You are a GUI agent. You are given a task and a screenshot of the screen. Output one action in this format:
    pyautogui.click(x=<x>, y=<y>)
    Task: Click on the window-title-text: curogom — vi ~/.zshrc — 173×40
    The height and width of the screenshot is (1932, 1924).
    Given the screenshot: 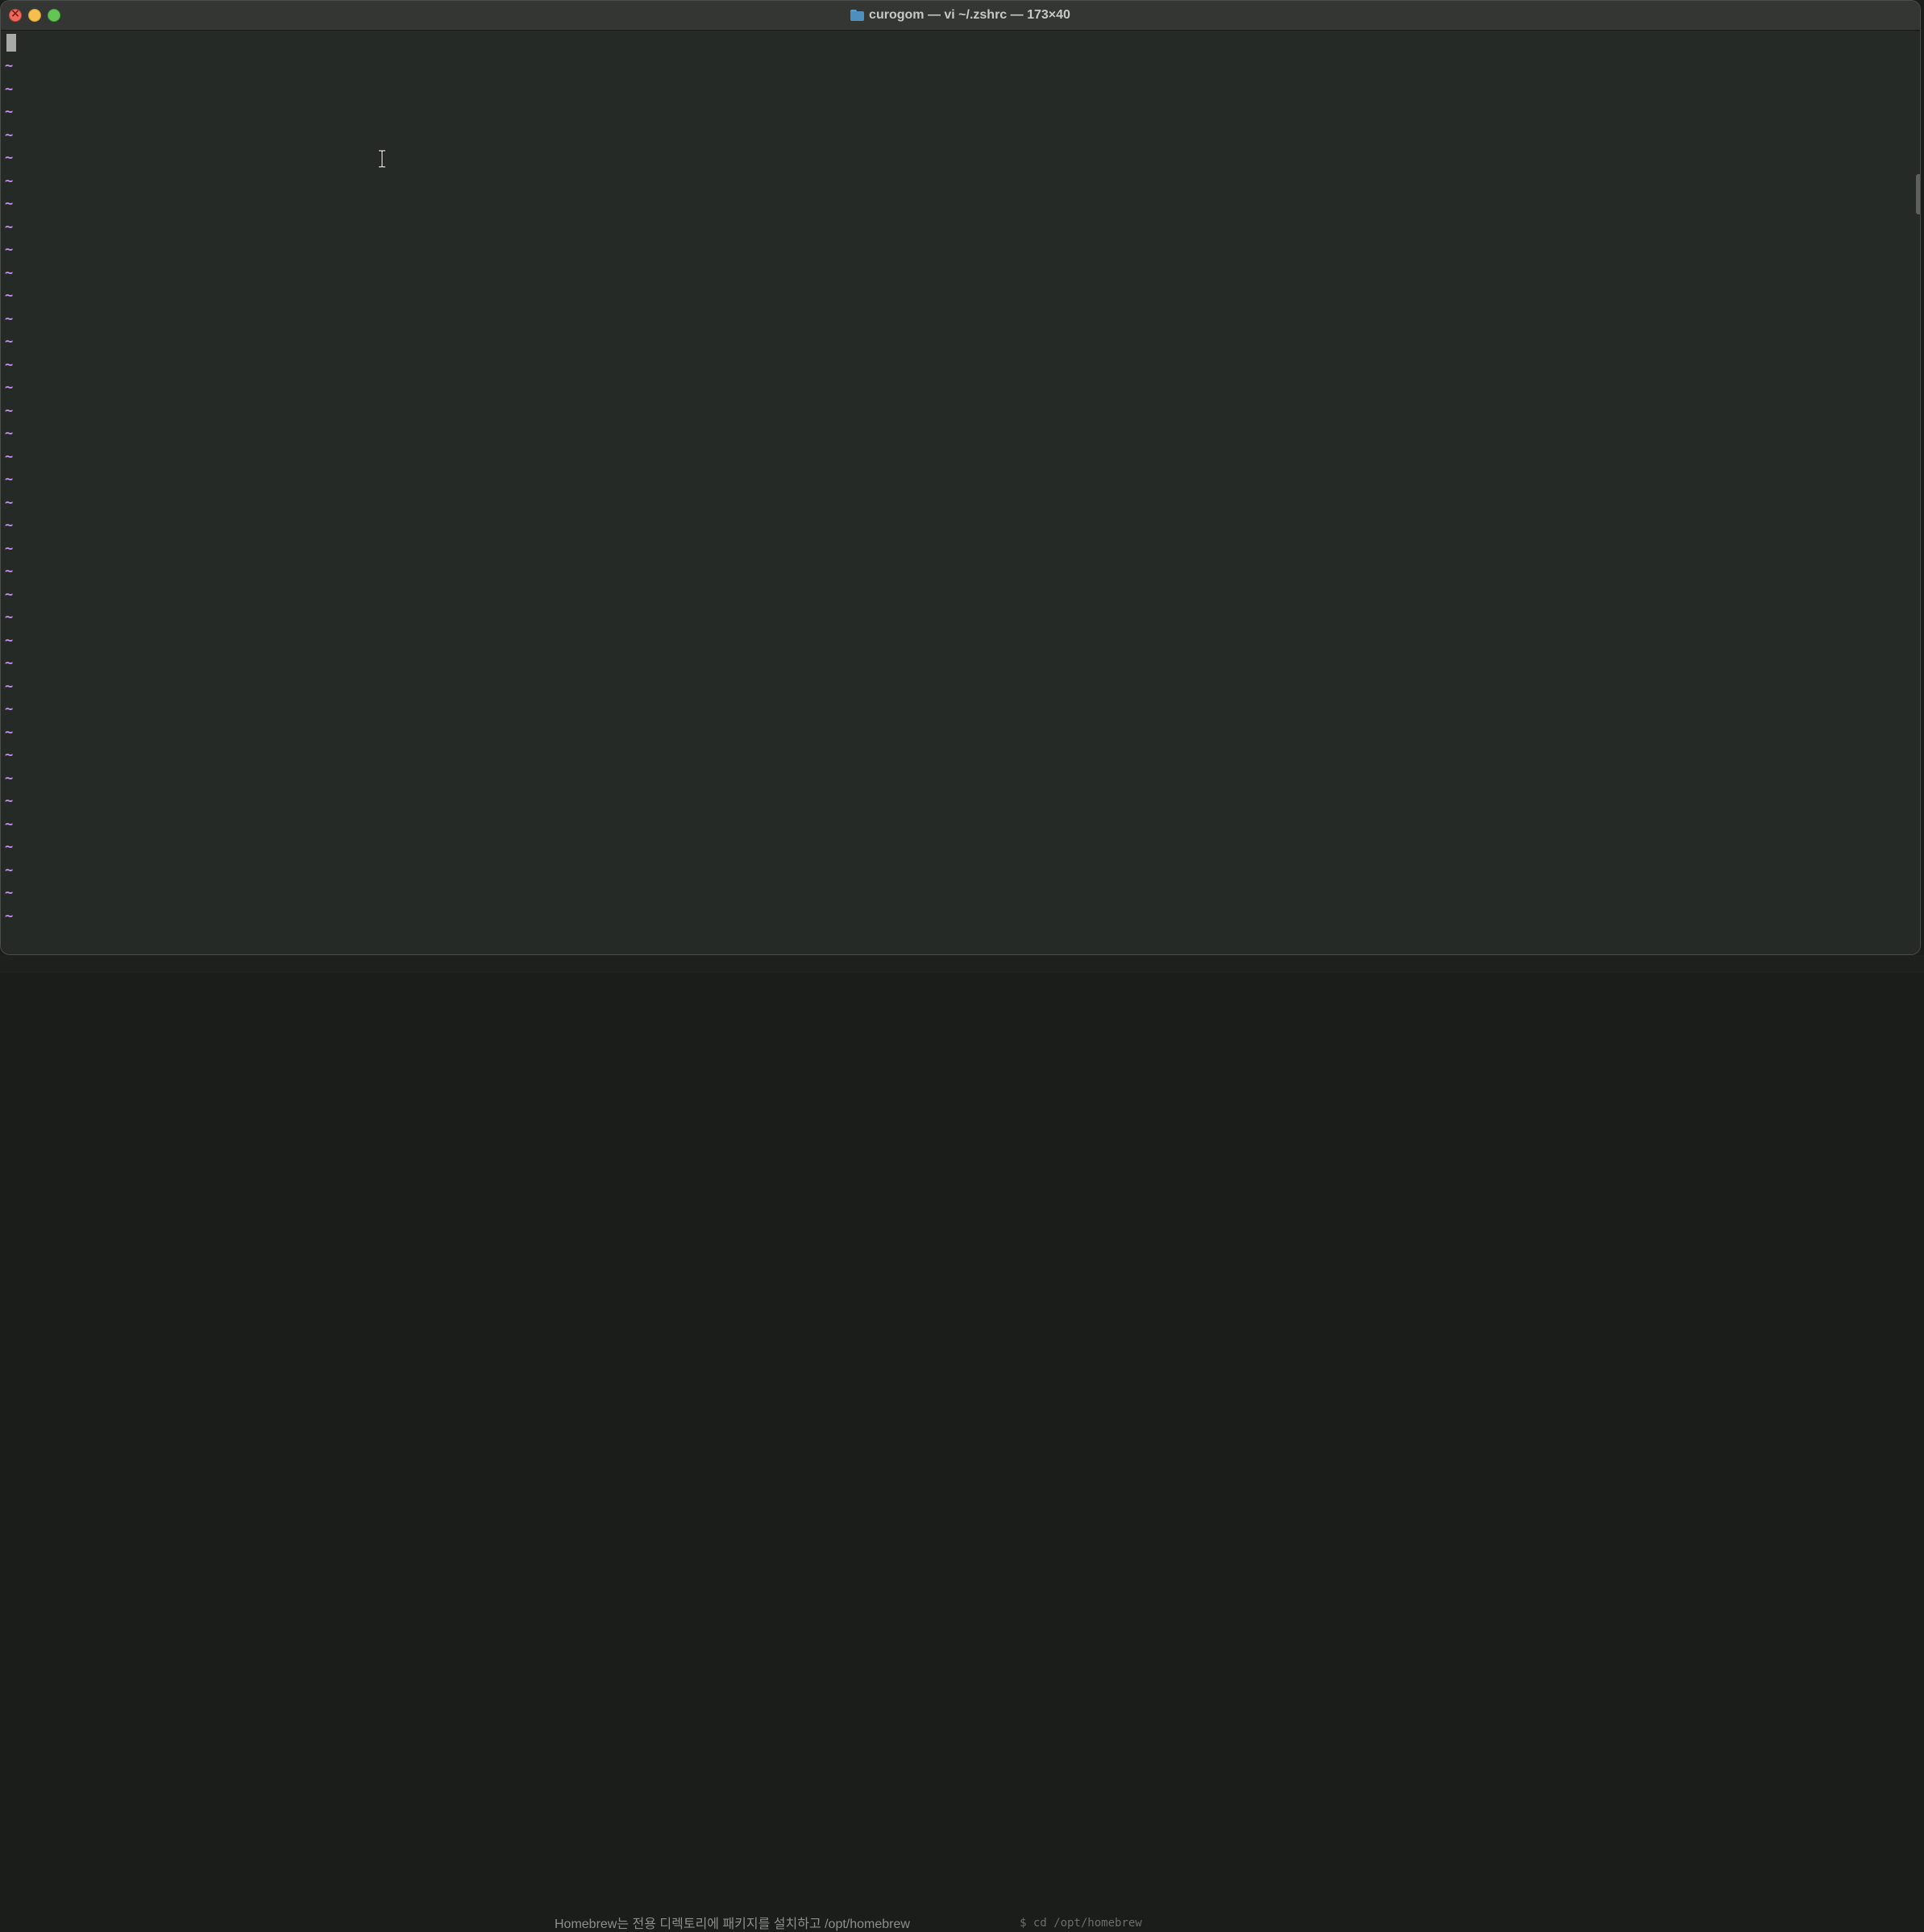 What is the action you would take?
    pyautogui.click(x=970, y=15)
    